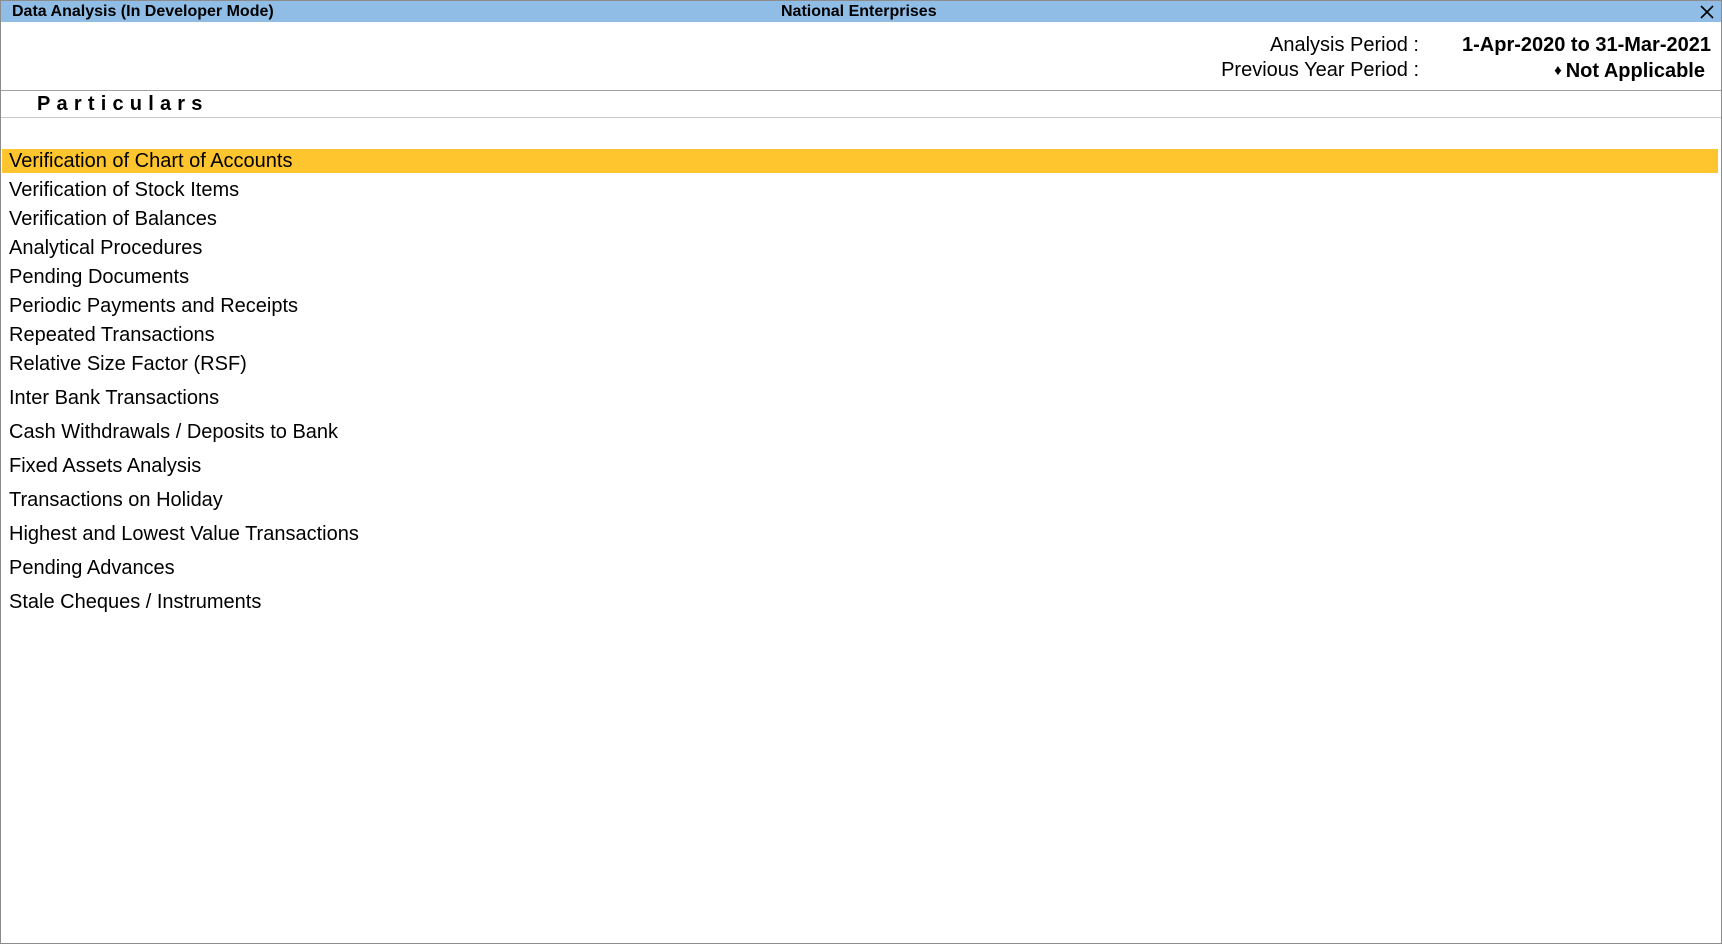  What do you see at coordinates (143, 11) in the screenshot?
I see `window-title: Data Analysis (In Developer Mode)` at bounding box center [143, 11].